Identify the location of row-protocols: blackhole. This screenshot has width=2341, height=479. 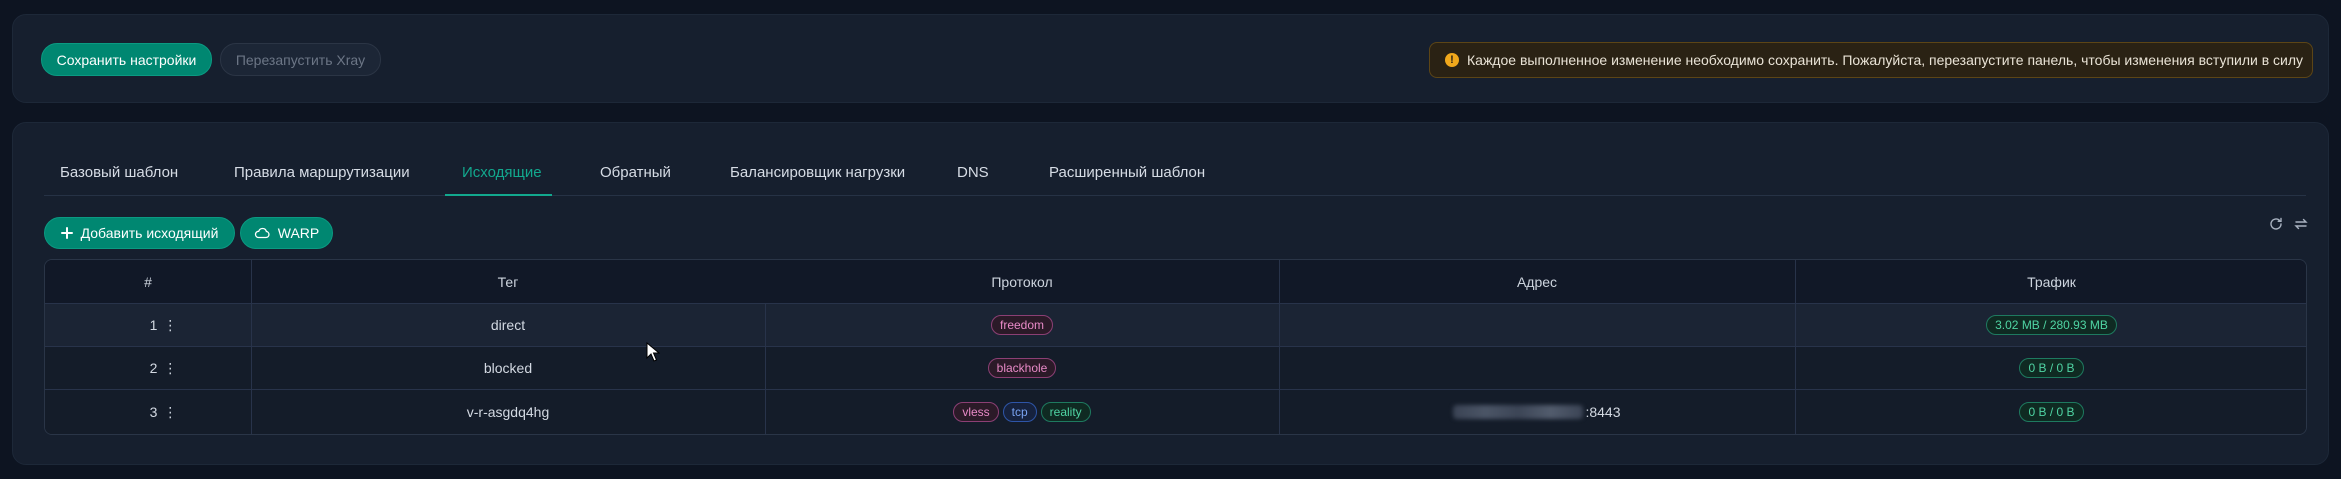
(1022, 368).